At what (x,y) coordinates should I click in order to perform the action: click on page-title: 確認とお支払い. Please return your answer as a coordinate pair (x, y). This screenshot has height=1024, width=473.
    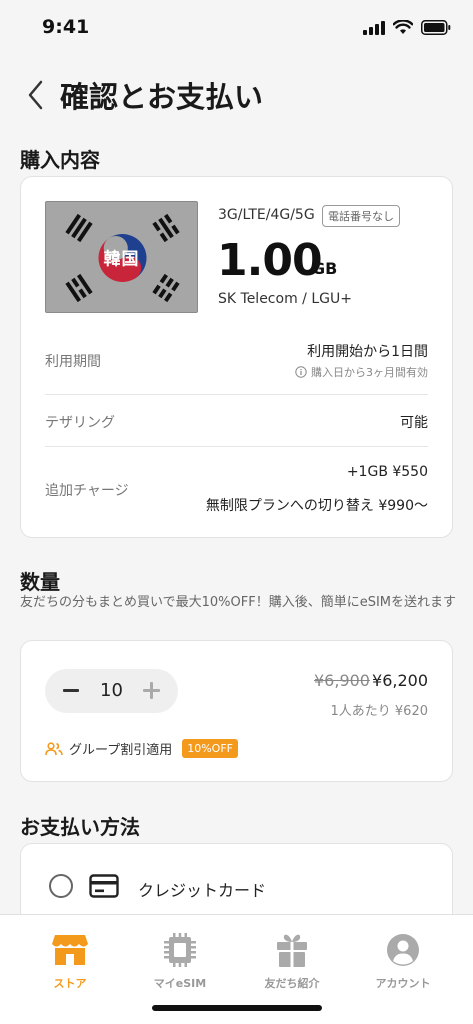
    Looking at the image, I should click on (162, 97).